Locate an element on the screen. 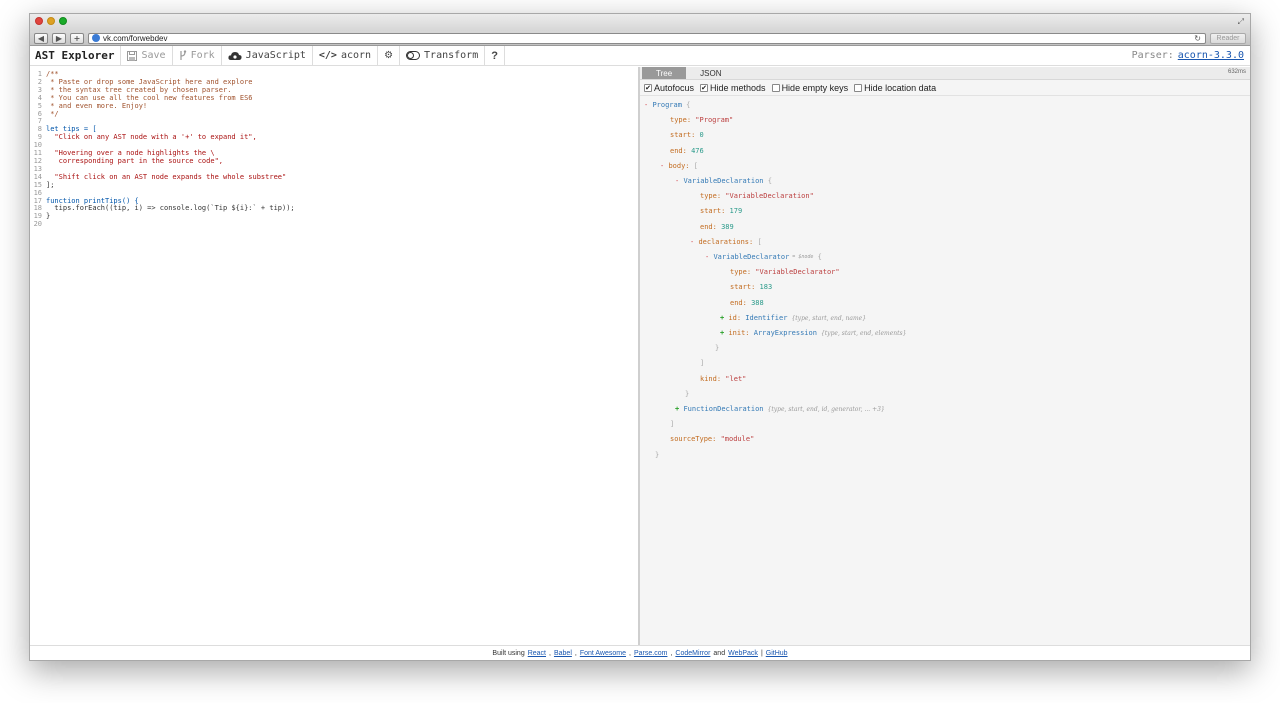  footer-and: and is located at coordinates (719, 653).